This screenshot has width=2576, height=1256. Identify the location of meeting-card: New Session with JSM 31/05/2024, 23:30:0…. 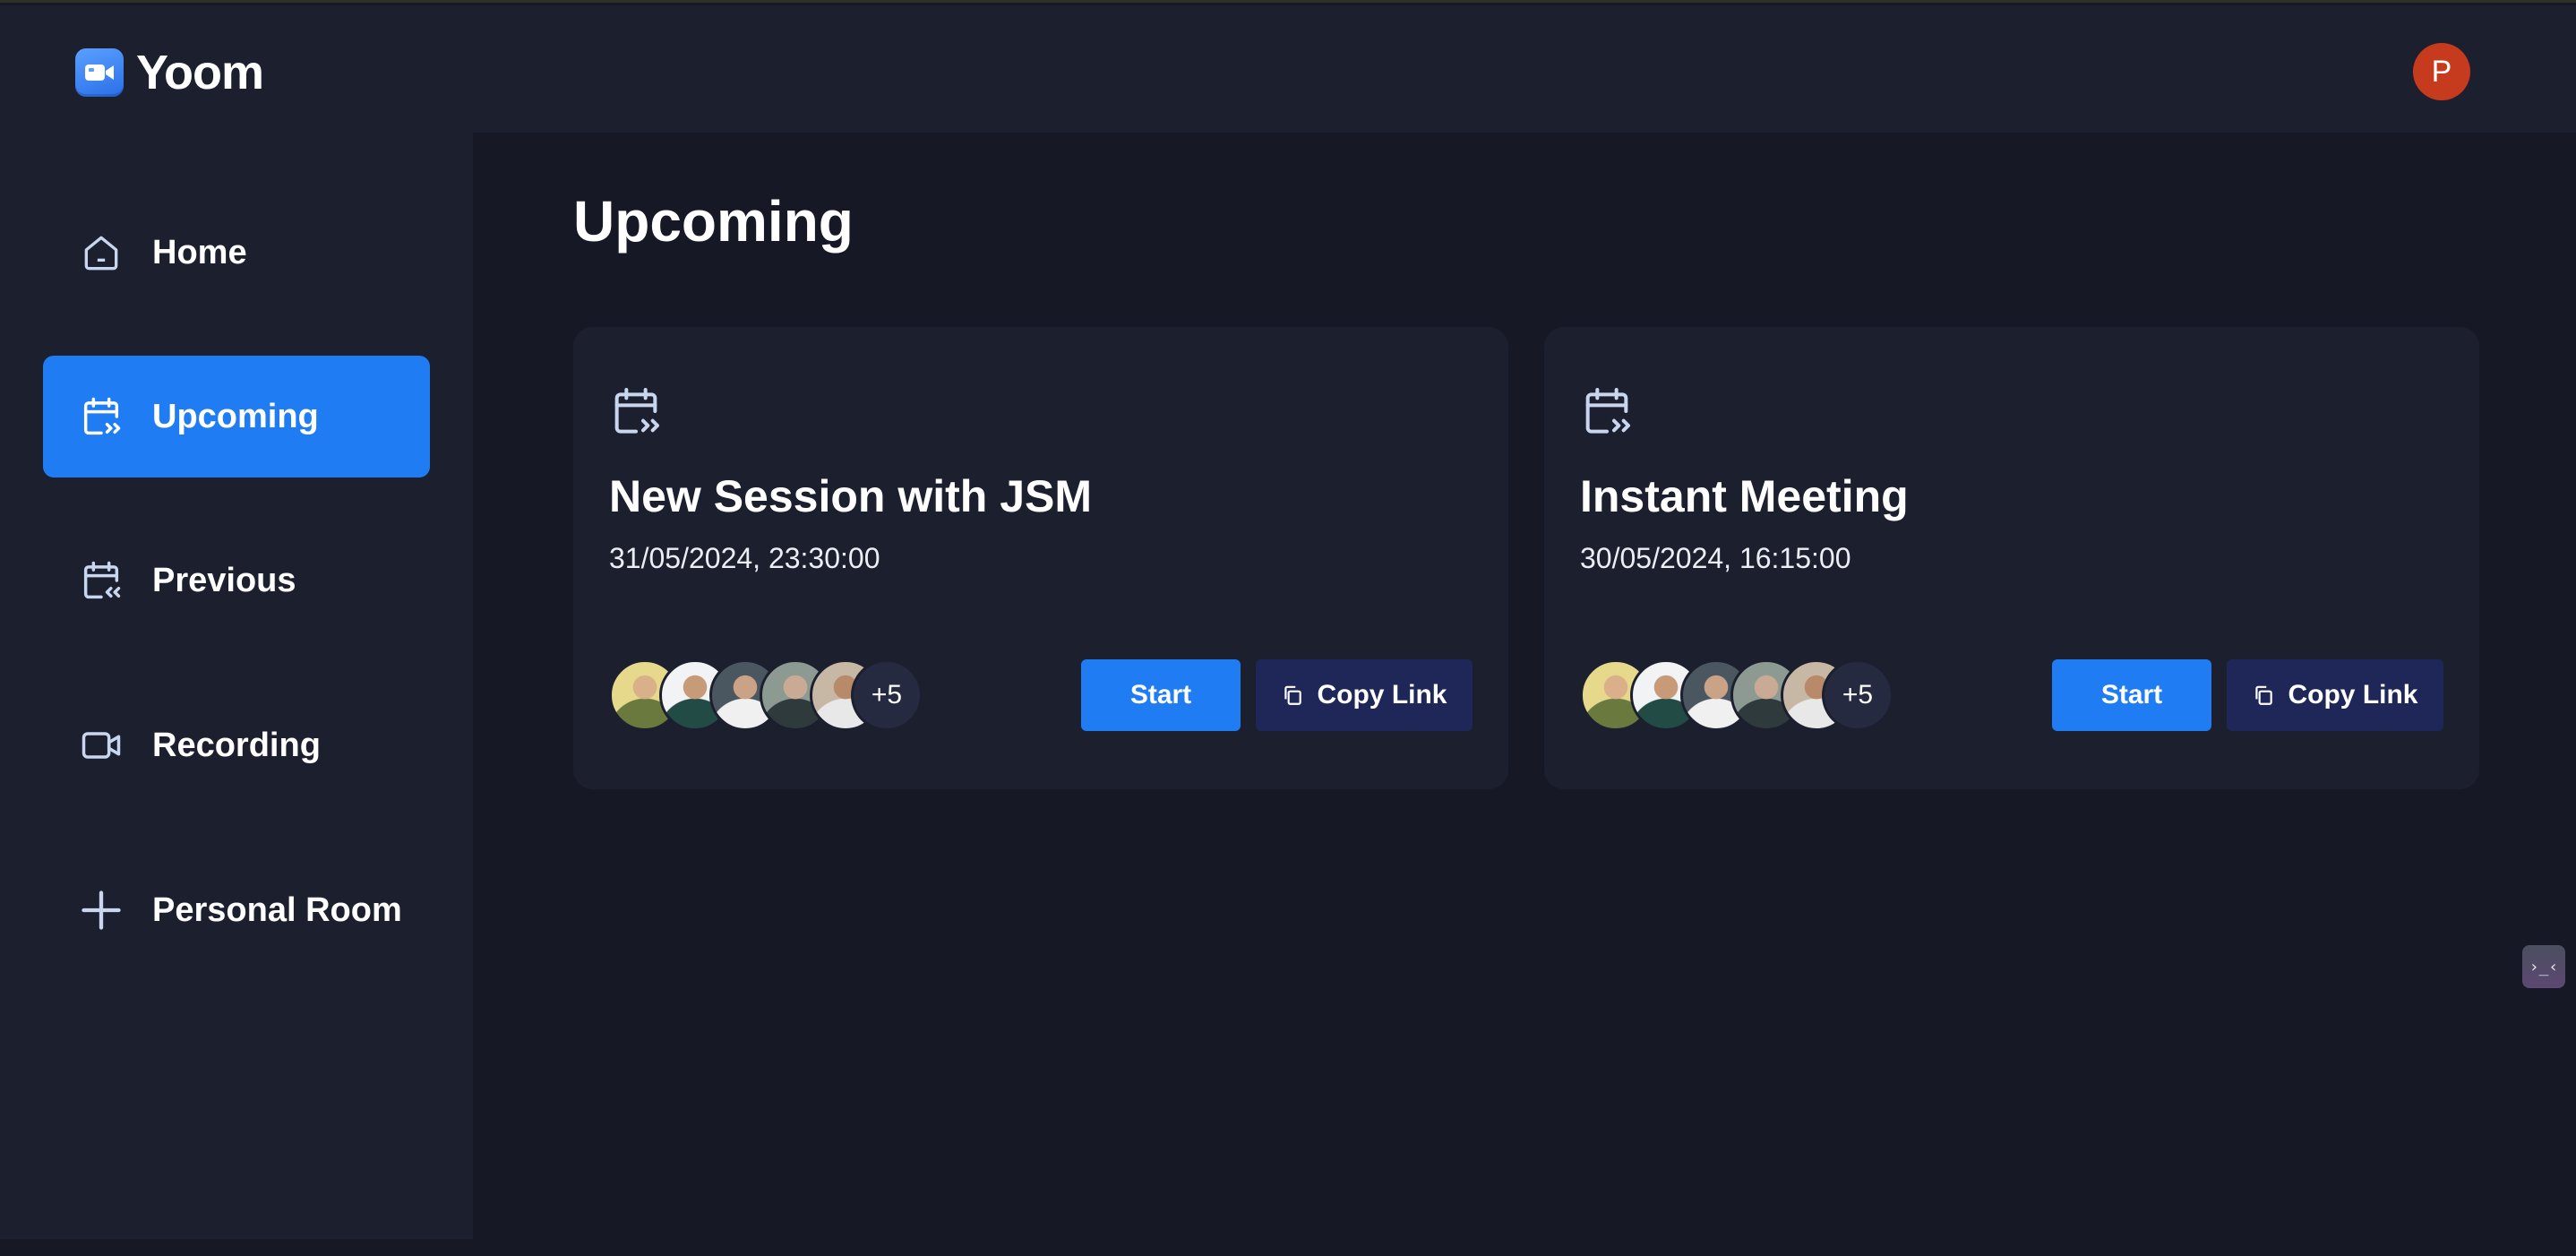
(1040, 558).